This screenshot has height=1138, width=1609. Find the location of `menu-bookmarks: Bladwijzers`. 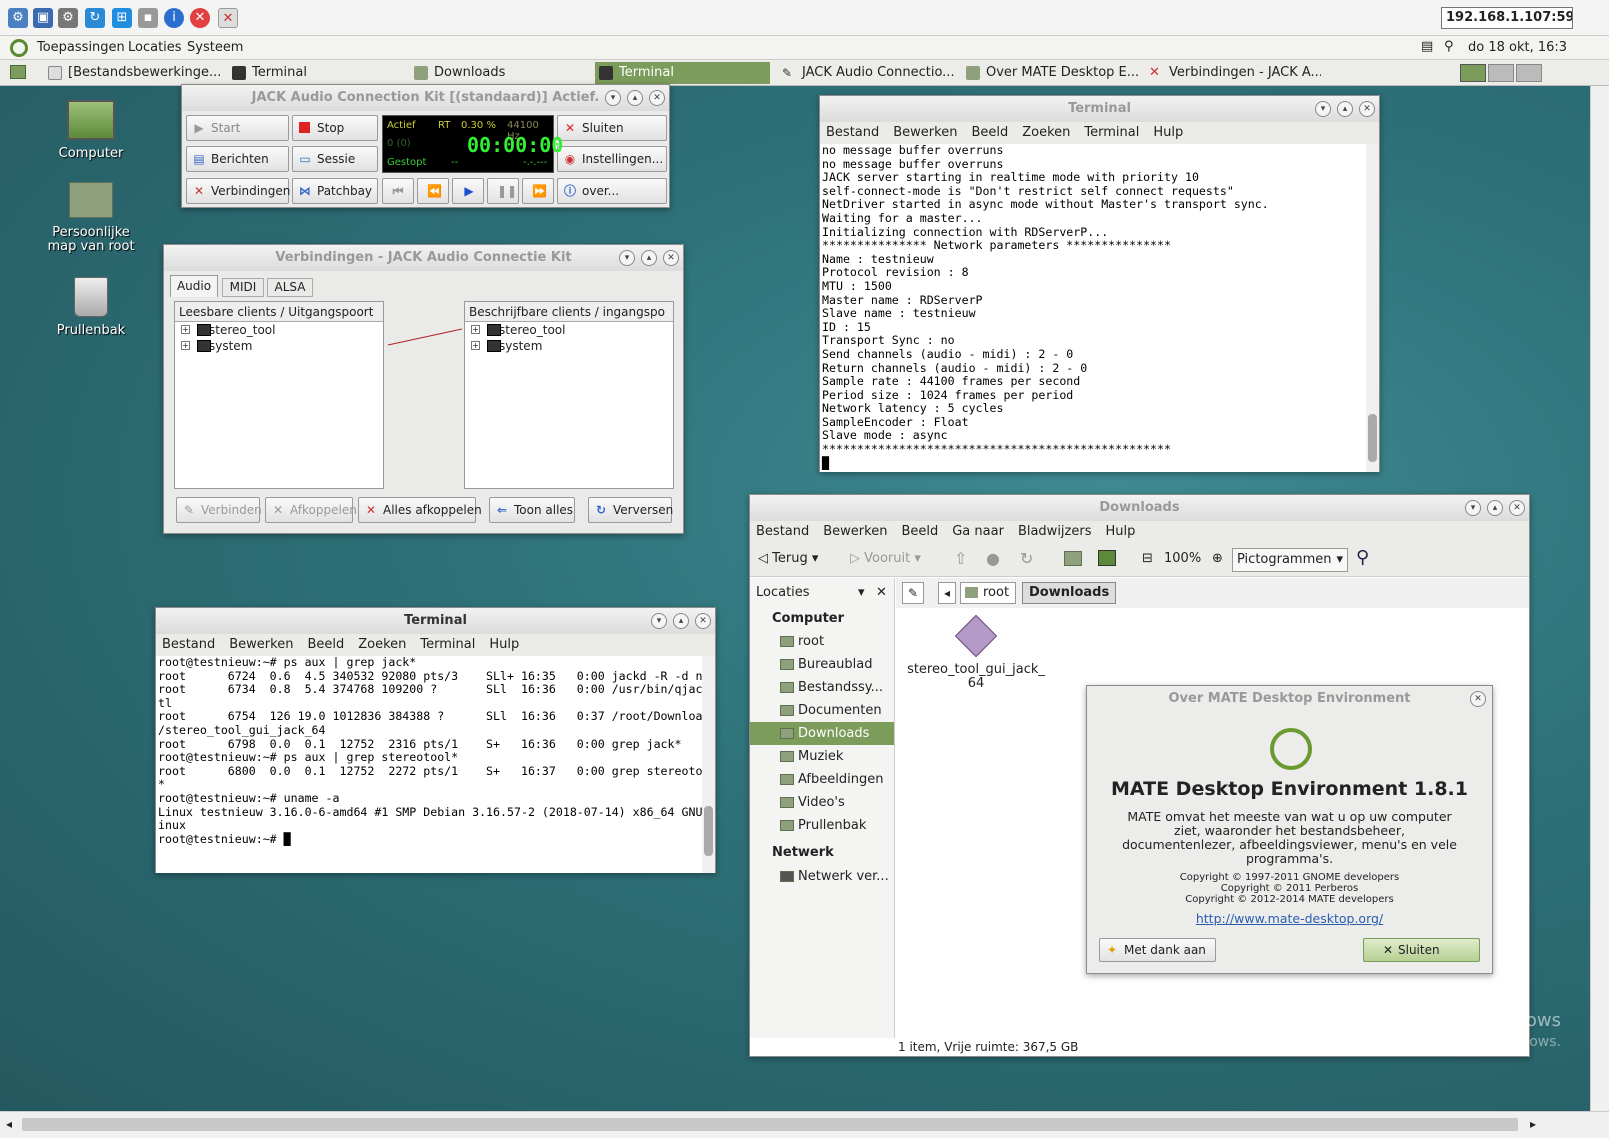

menu-bookmarks: Bladwijzers is located at coordinates (1055, 531).